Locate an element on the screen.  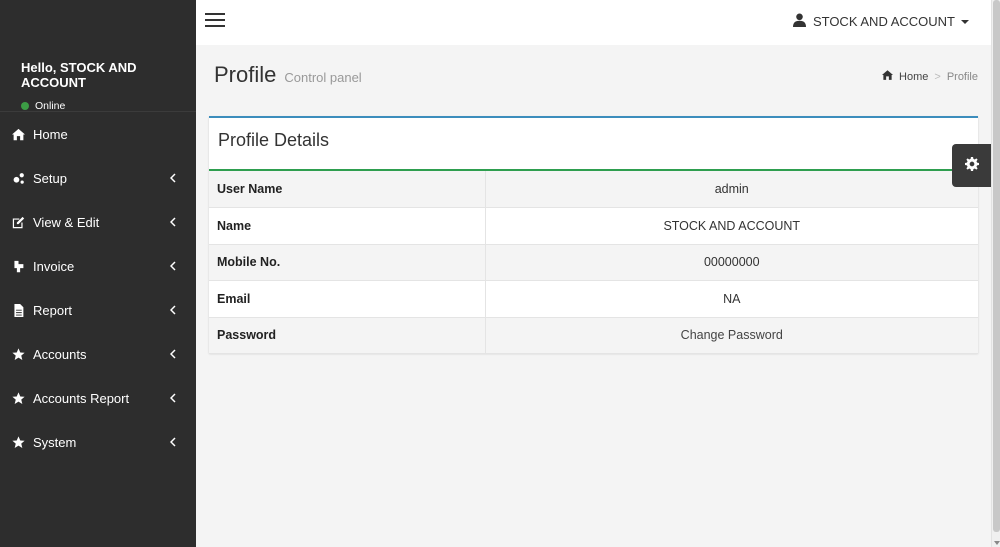
row-label: Password is located at coordinates (347, 335).